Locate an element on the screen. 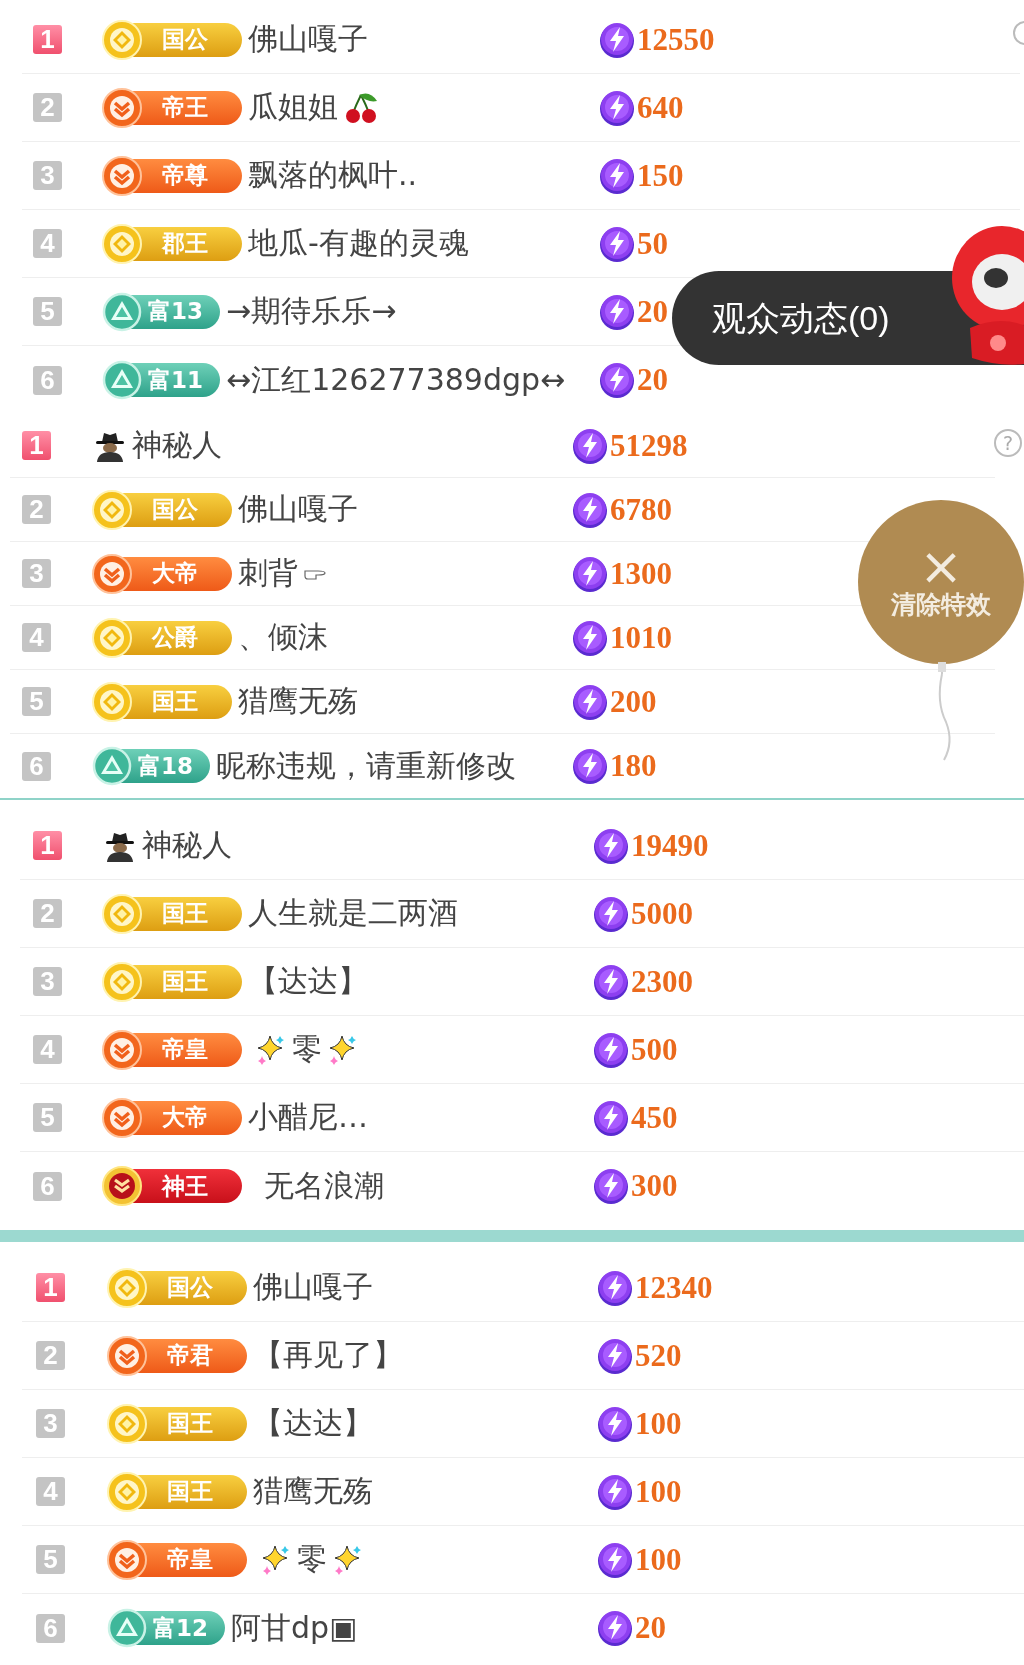 The height and width of the screenshot is (1665, 1024). user-name: 昵称违规，请重新修改 is located at coordinates (366, 765).